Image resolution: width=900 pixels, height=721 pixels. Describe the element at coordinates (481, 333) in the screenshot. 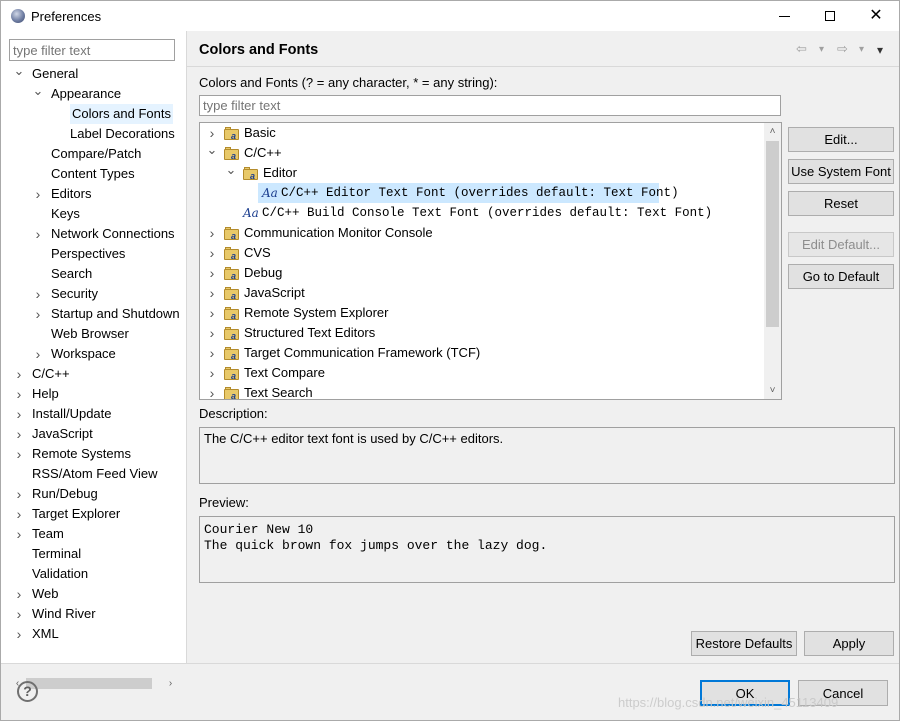

I see `tree-item: › a Structured Text Editors` at that location.